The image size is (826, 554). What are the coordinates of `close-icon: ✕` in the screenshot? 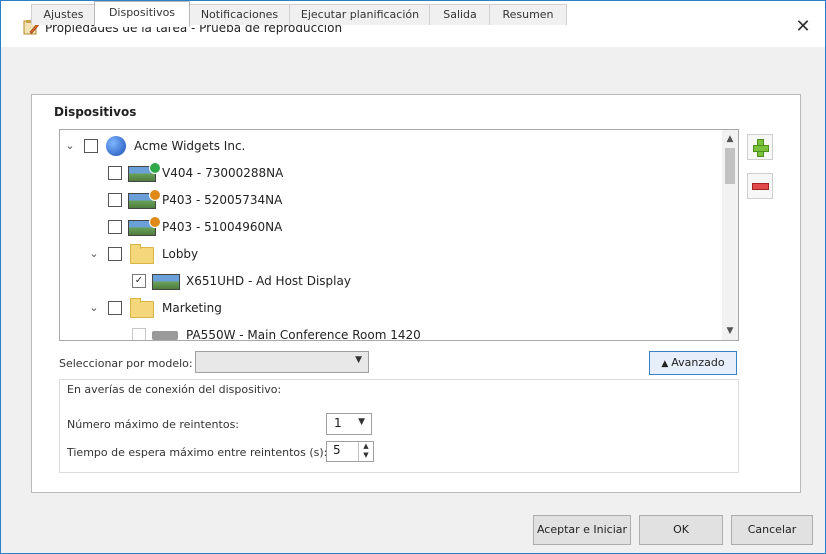 It's located at (802, 26).